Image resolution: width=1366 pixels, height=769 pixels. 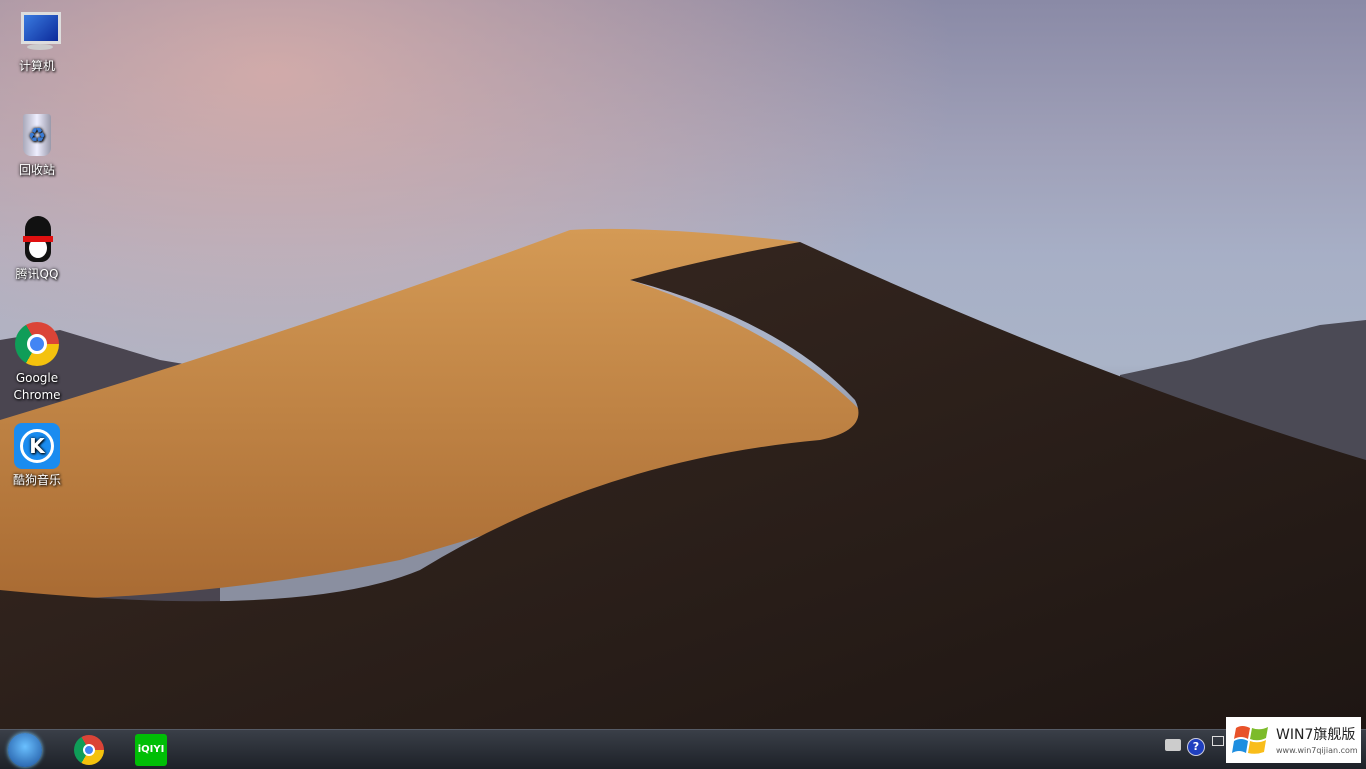 I want to click on taskbar: iQIYI ?, so click(x=683, y=749).